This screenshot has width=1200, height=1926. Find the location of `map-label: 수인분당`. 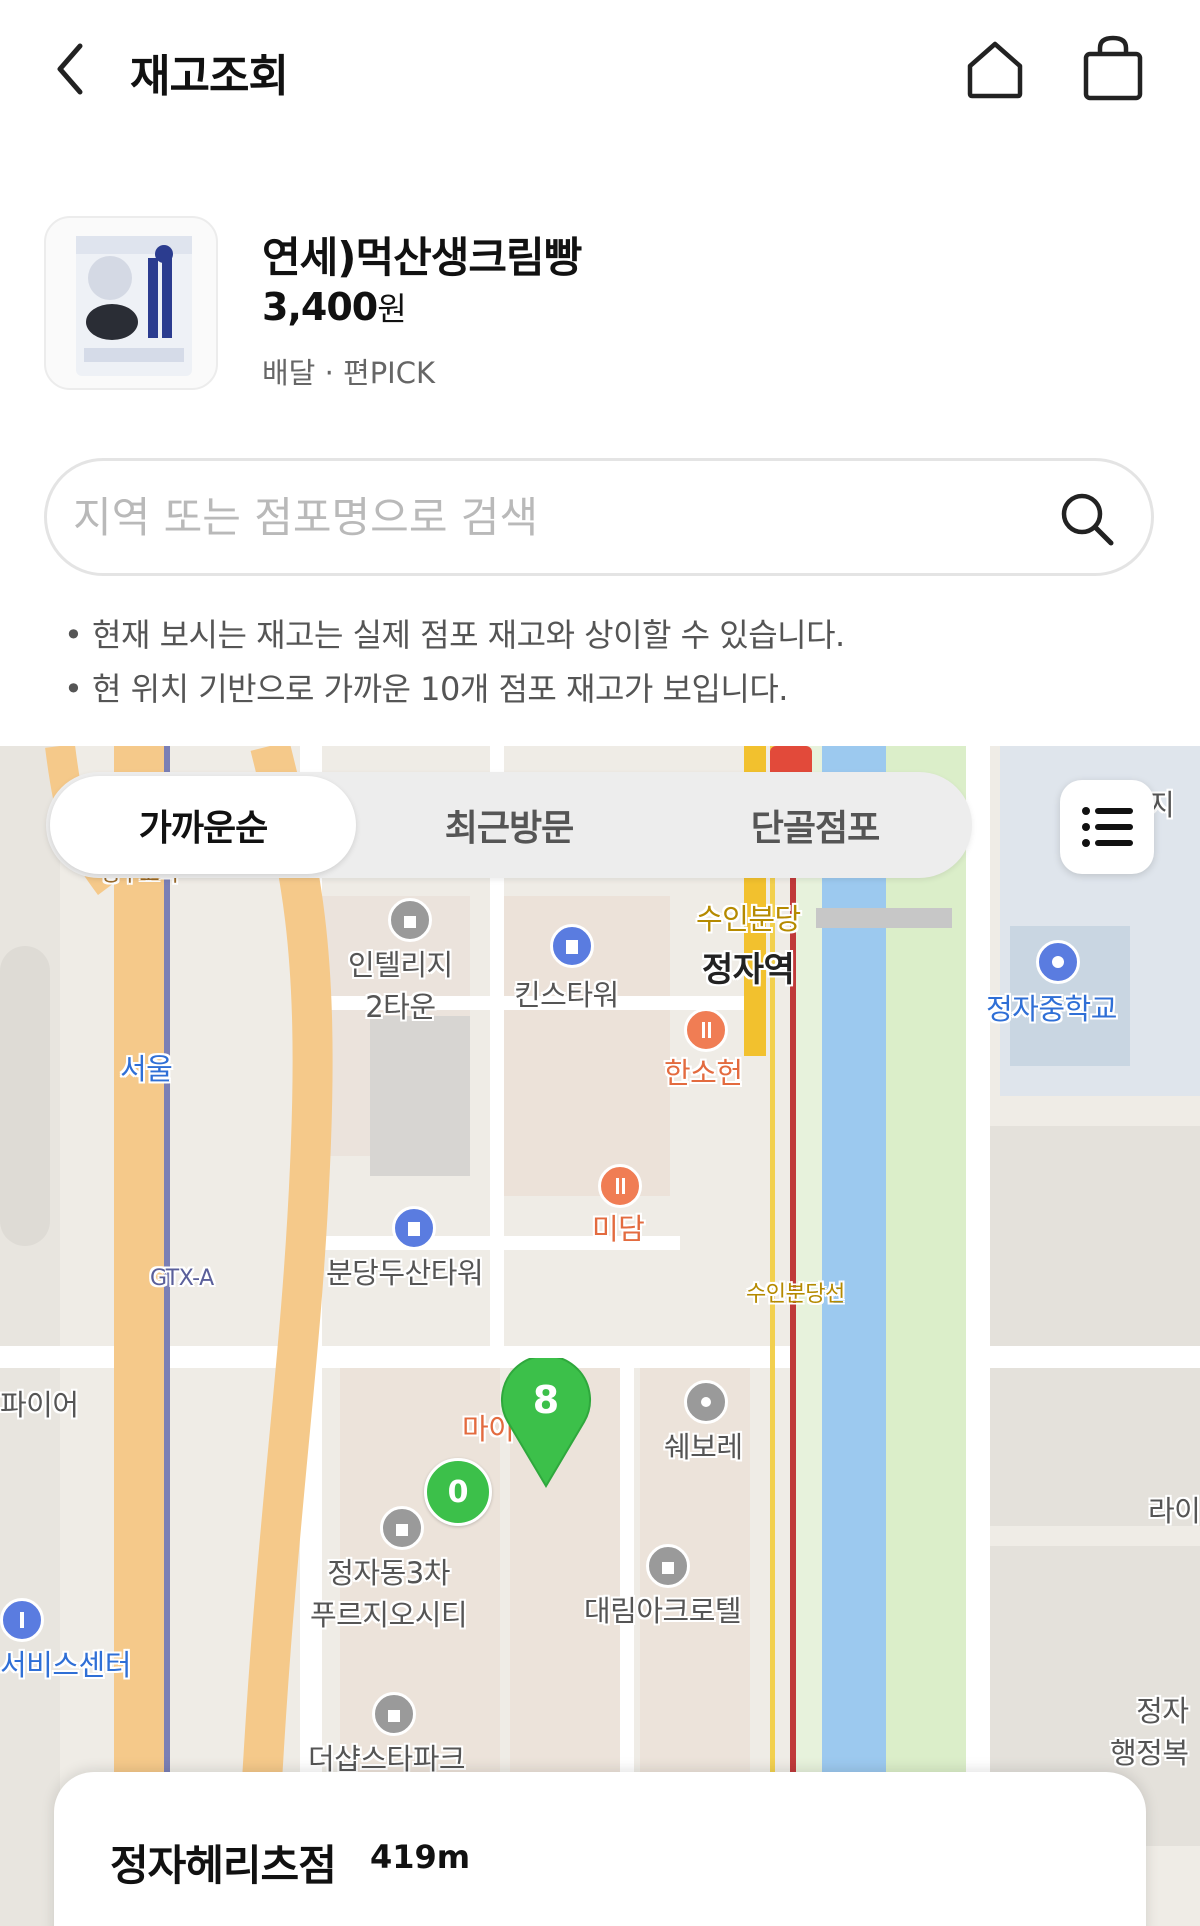

map-label: 수인분당 is located at coordinates (748, 919).